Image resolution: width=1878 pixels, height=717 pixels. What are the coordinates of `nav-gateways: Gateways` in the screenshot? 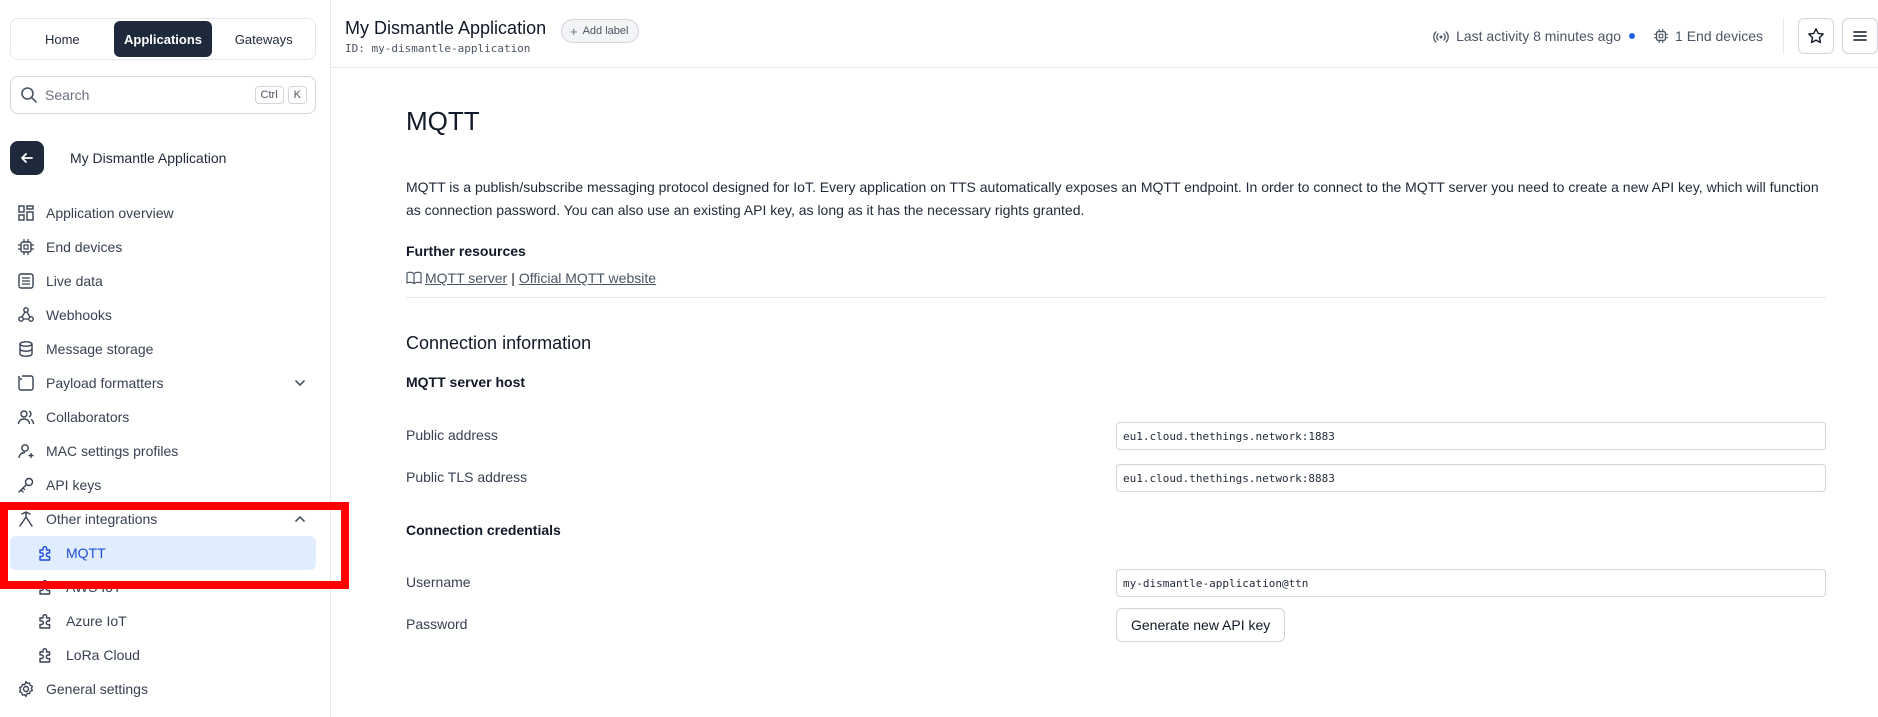 It's located at (263, 39).